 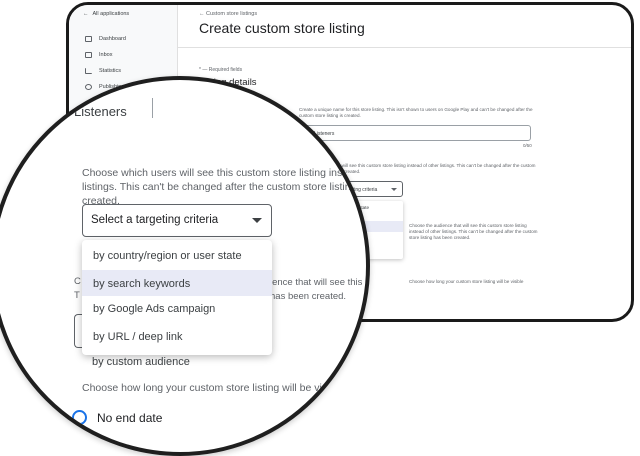 What do you see at coordinates (111, 14) in the screenshot?
I see `back-label: All applications` at bounding box center [111, 14].